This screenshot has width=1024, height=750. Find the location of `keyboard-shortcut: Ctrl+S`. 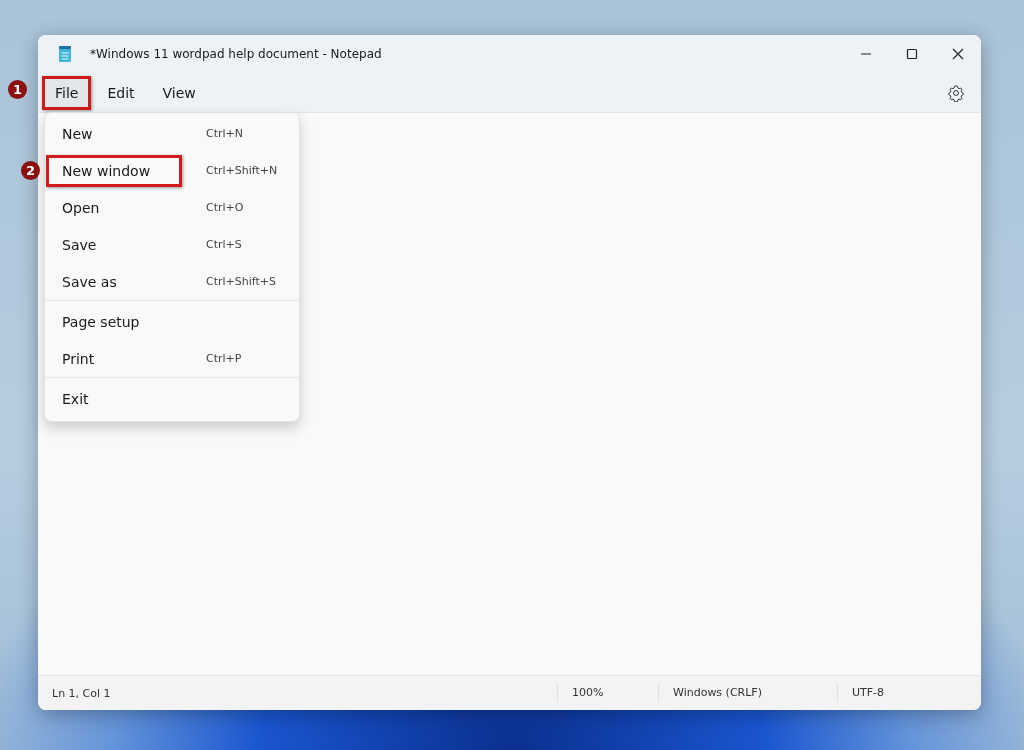

keyboard-shortcut: Ctrl+S is located at coordinates (224, 244).